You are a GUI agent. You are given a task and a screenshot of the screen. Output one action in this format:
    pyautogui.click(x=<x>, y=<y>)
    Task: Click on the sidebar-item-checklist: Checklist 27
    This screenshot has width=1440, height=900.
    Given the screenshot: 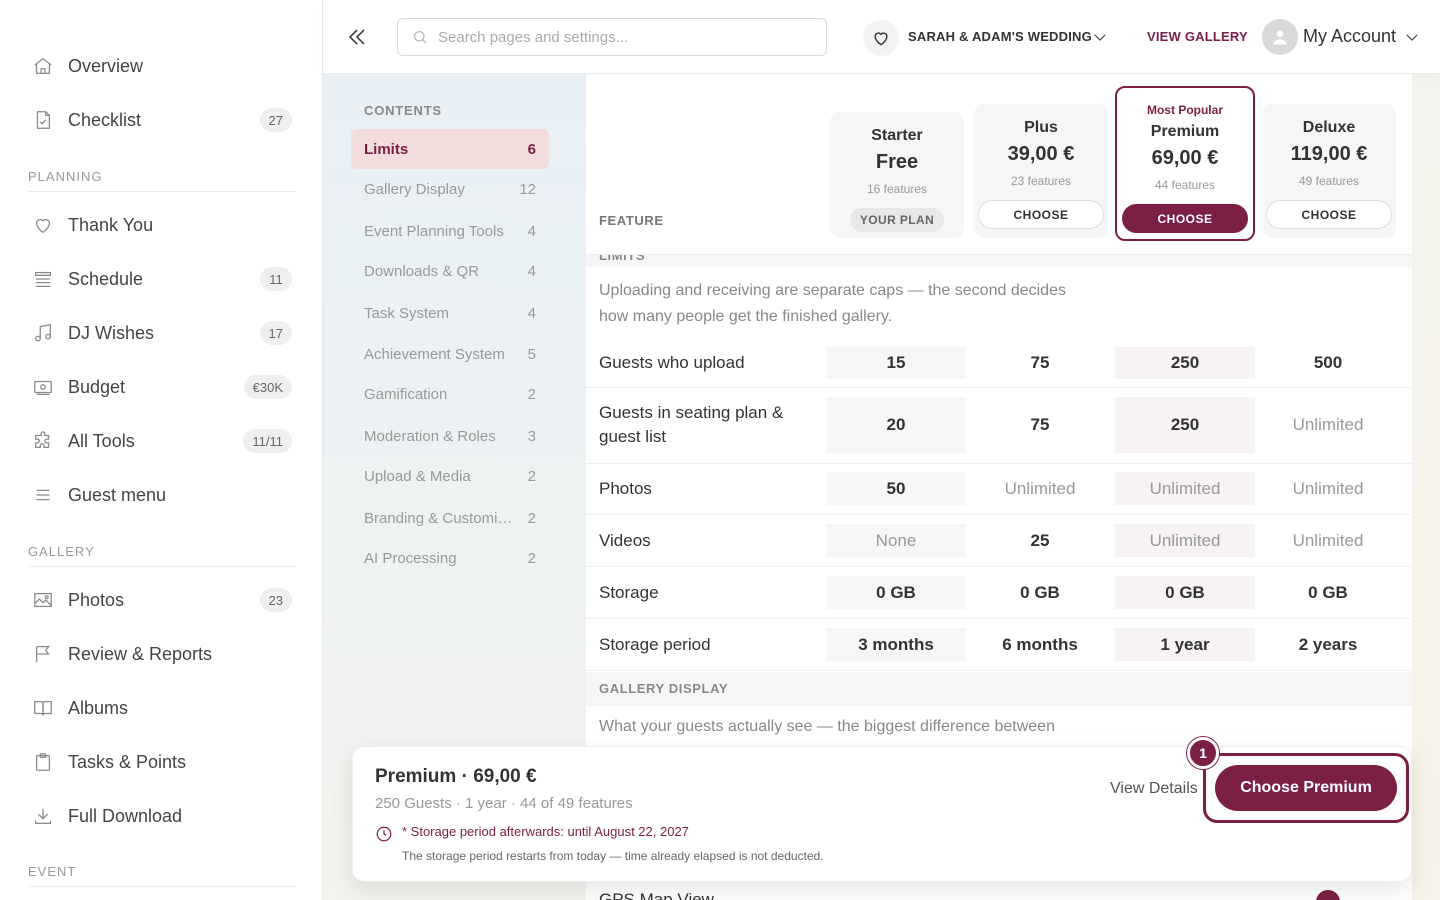 What is the action you would take?
    pyautogui.click(x=160, y=120)
    